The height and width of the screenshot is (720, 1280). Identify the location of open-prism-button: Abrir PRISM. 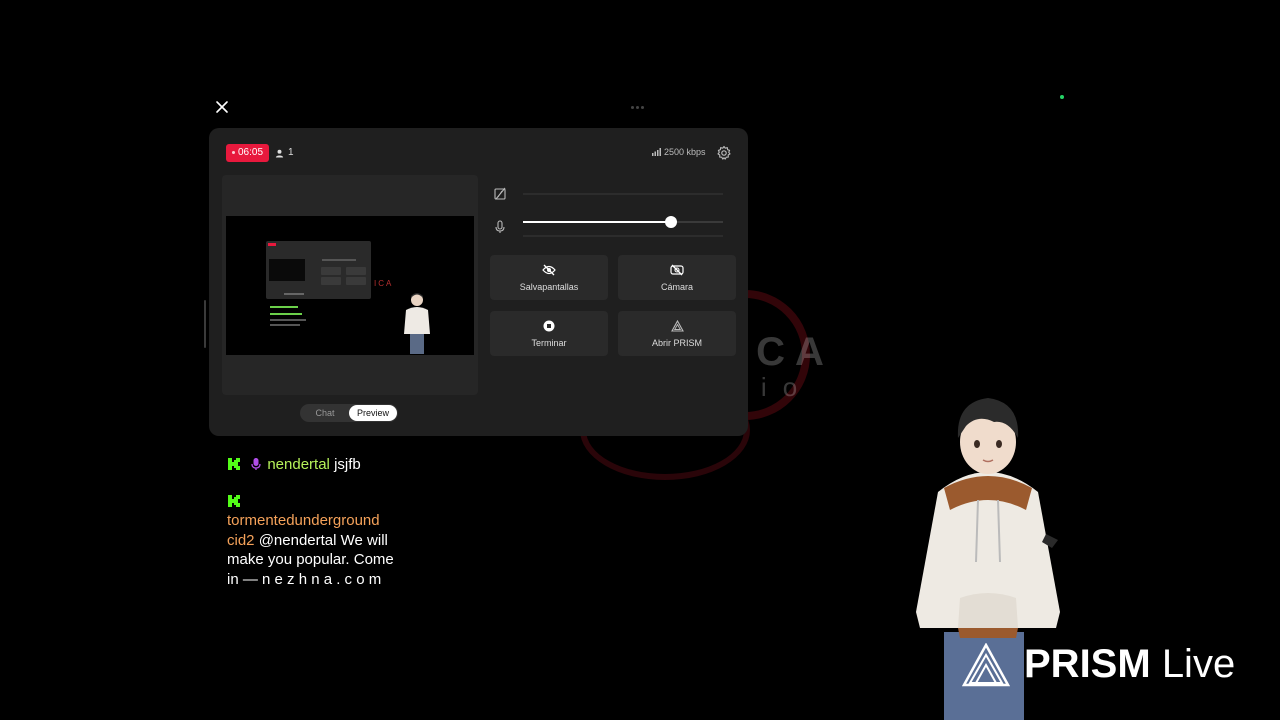
(677, 333).